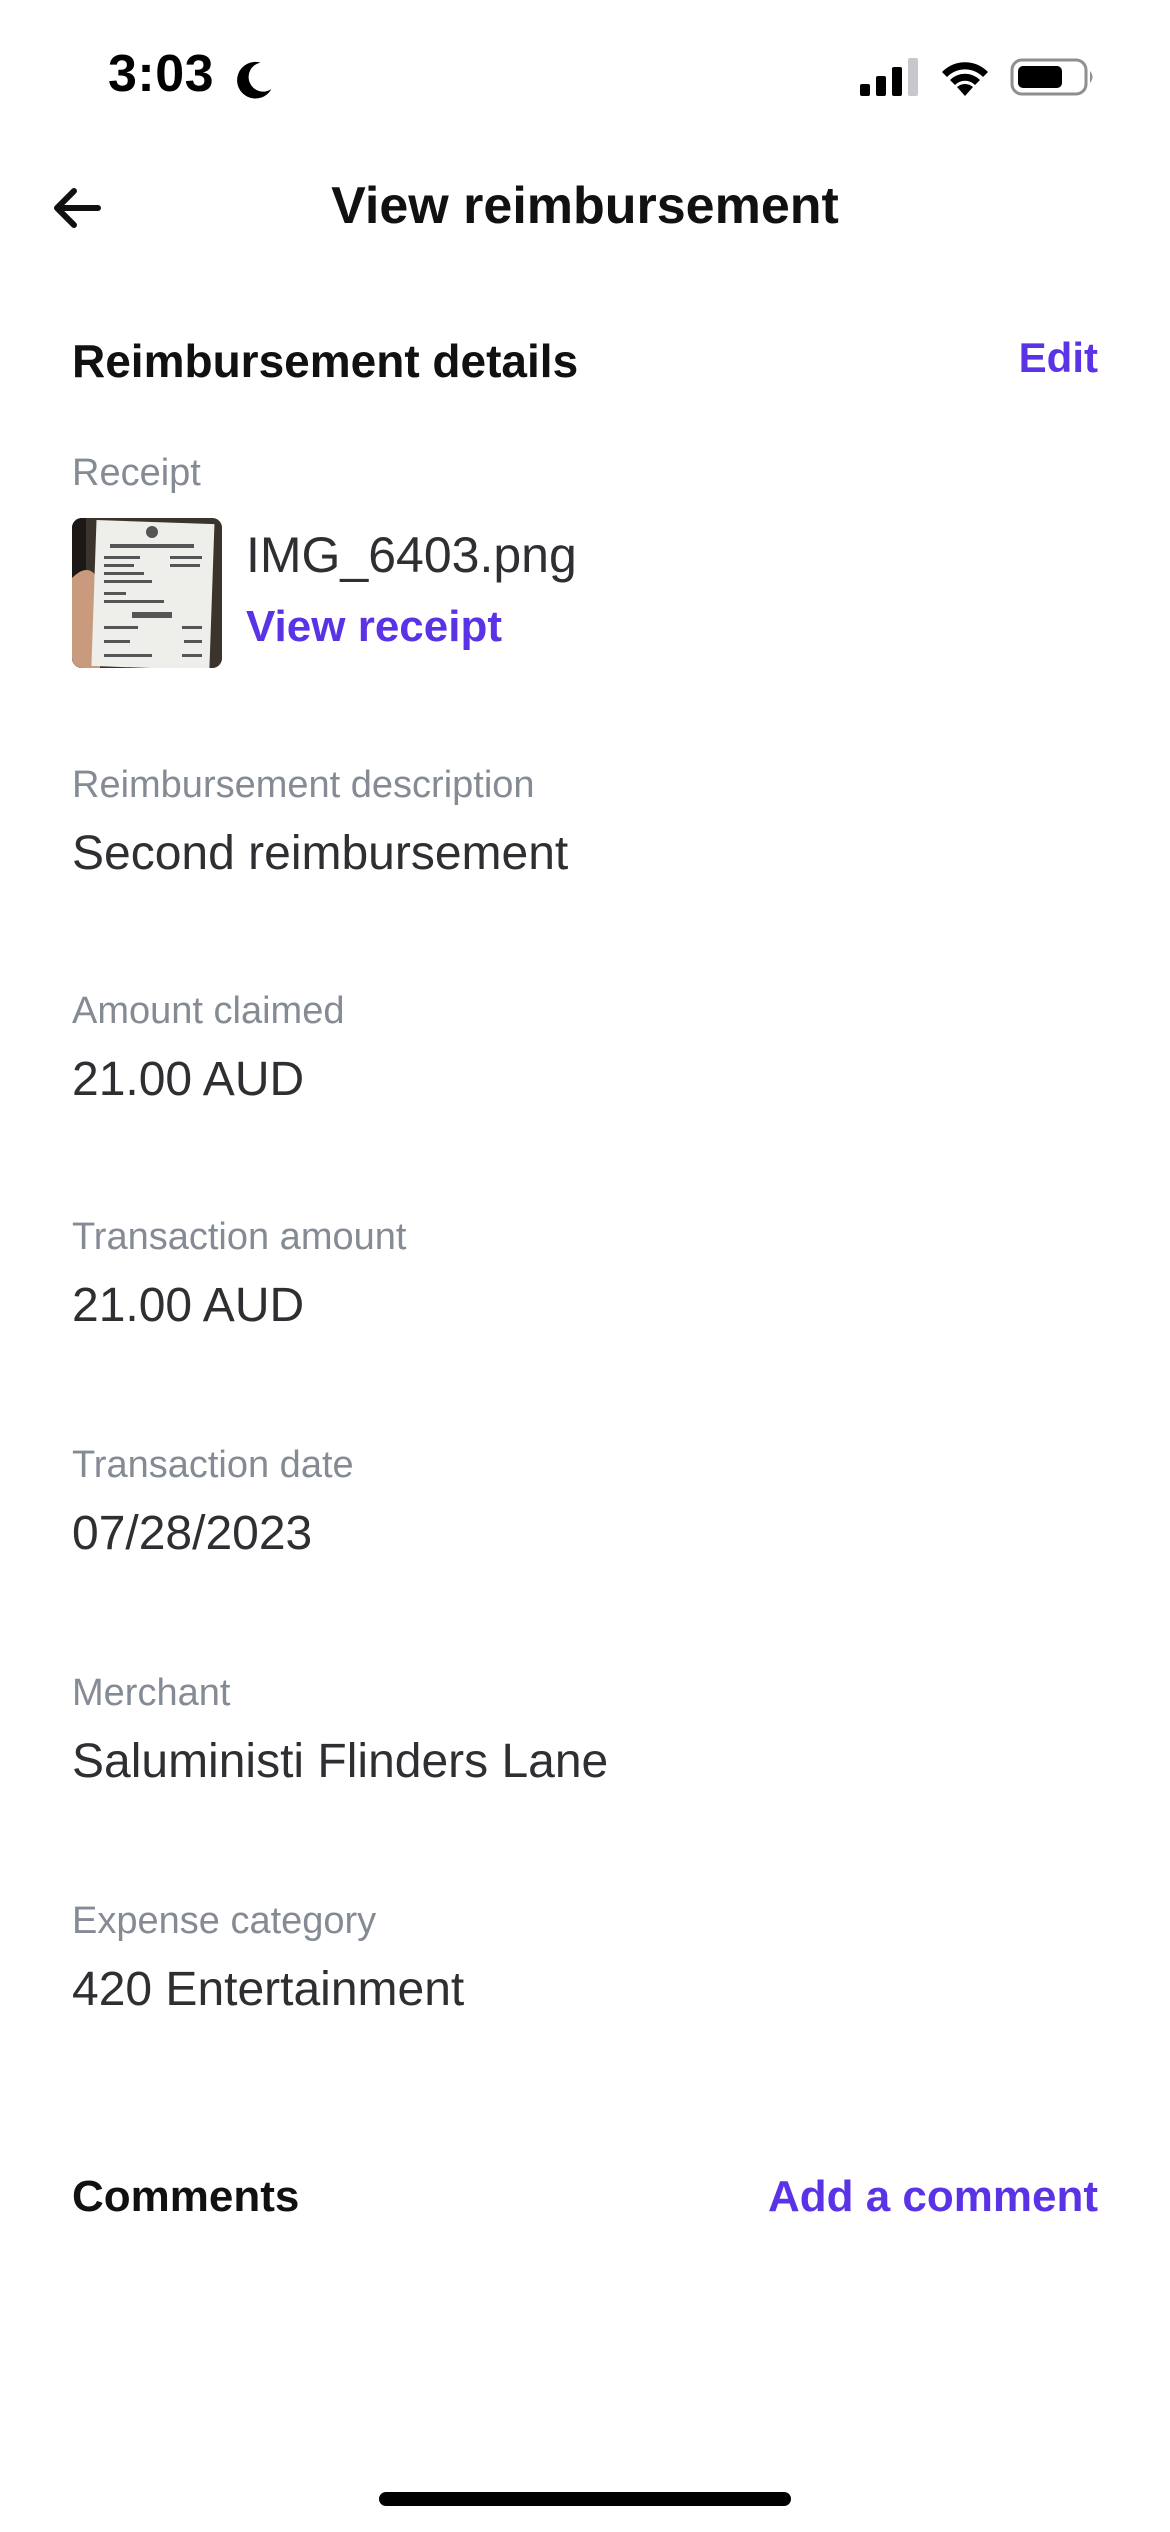  What do you see at coordinates (585, 206) in the screenshot?
I see `page-title: View reimbursement` at bounding box center [585, 206].